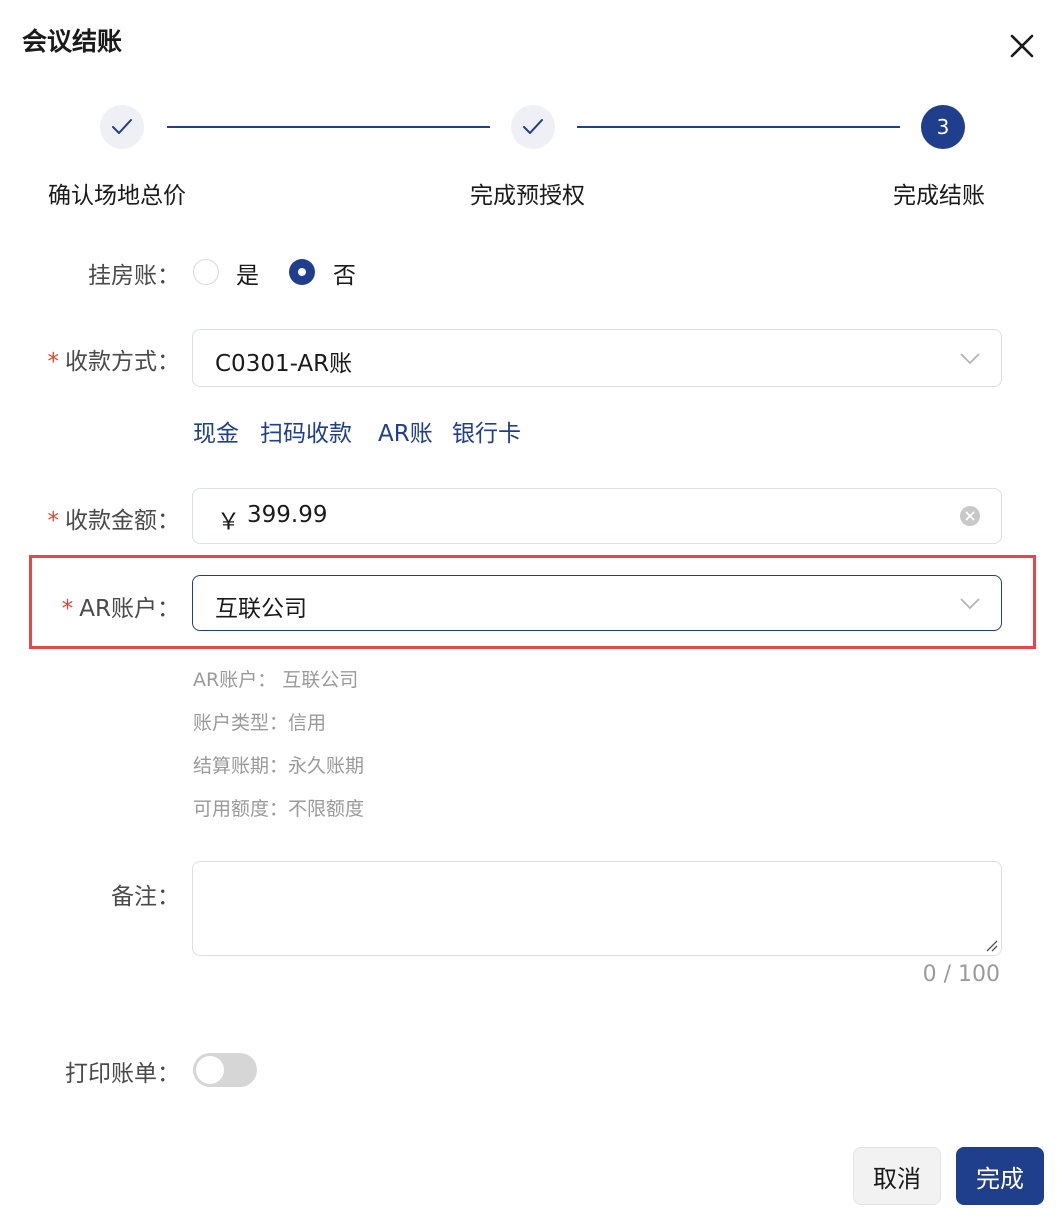  I want to click on quick-option-cash: 现金, so click(216, 431).